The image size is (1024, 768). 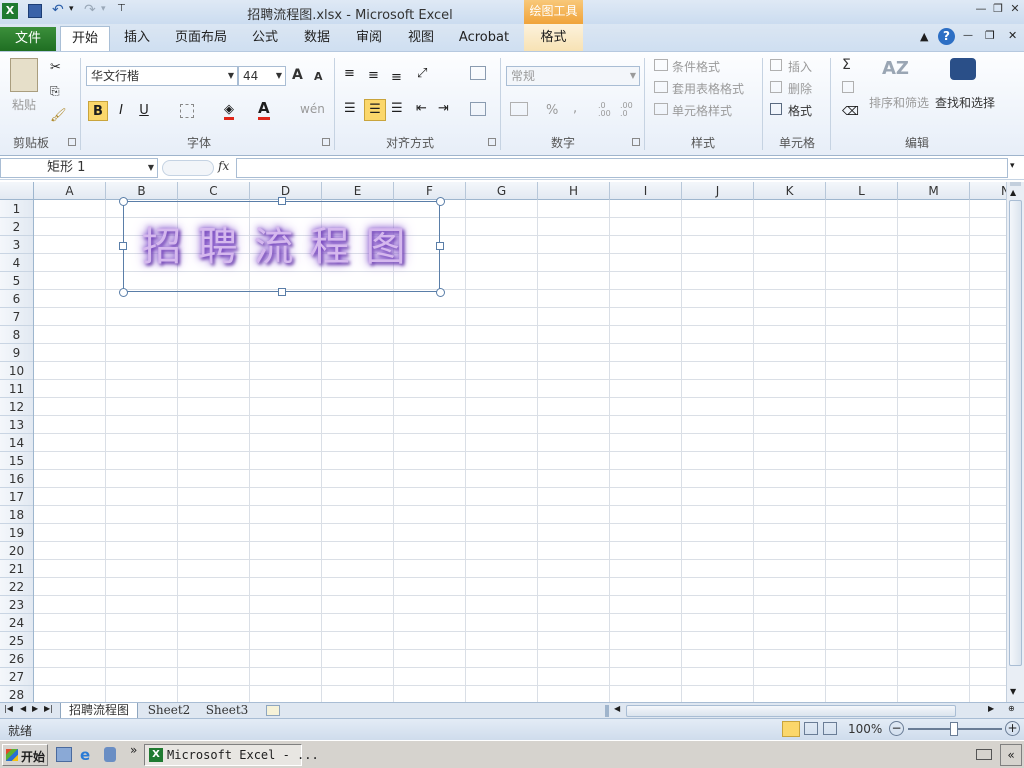 I want to click on minimize-icon: —, so click(x=981, y=9).